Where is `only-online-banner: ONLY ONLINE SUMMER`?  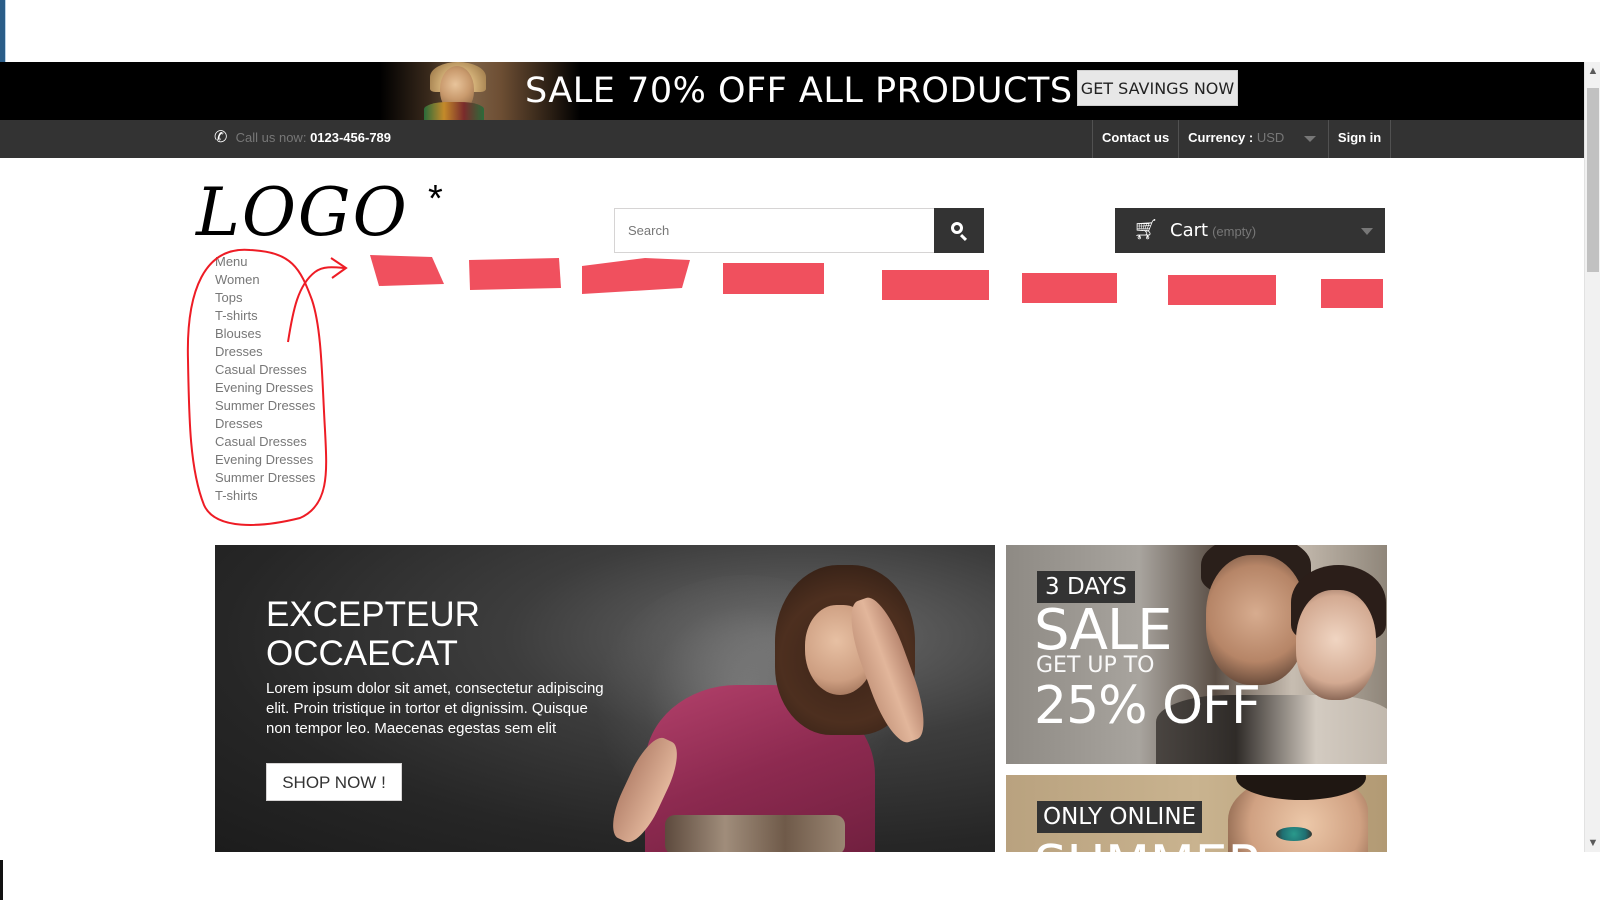
only-online-banner: ONLY ONLINE SUMMER is located at coordinates (1196, 813).